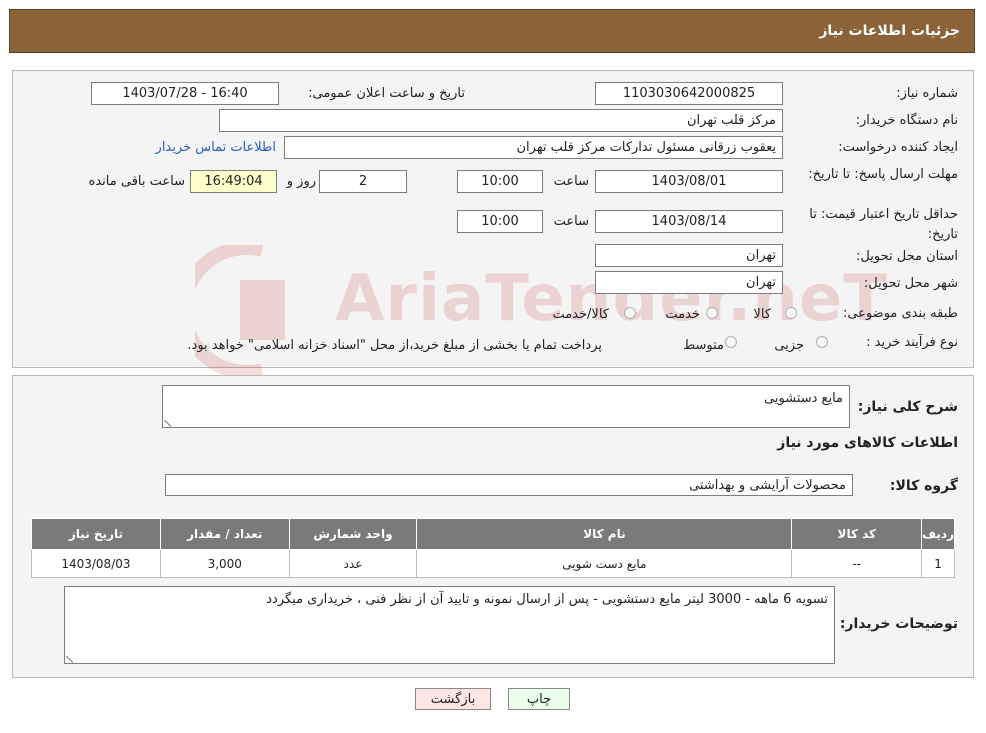  What do you see at coordinates (224, 563) in the screenshot?
I see `cell-quantity: 3,000` at bounding box center [224, 563].